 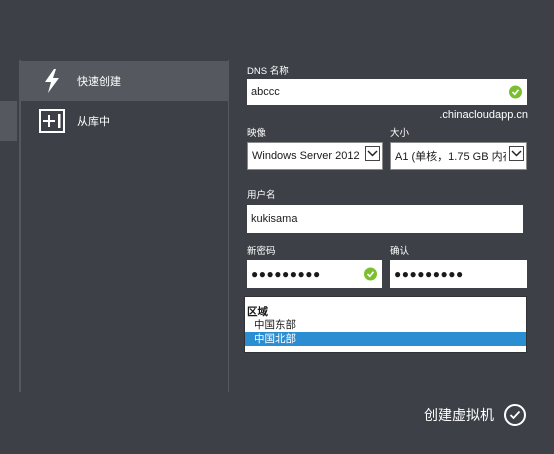 What do you see at coordinates (385, 219) in the screenshot?
I see `username-input: kukisama` at bounding box center [385, 219].